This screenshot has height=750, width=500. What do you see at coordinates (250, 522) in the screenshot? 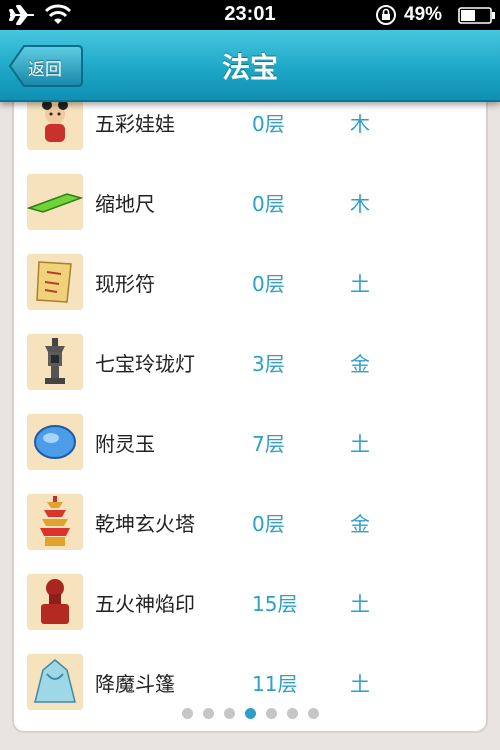
I see `list-item: 乾坤玄火塔 0层 金` at bounding box center [250, 522].